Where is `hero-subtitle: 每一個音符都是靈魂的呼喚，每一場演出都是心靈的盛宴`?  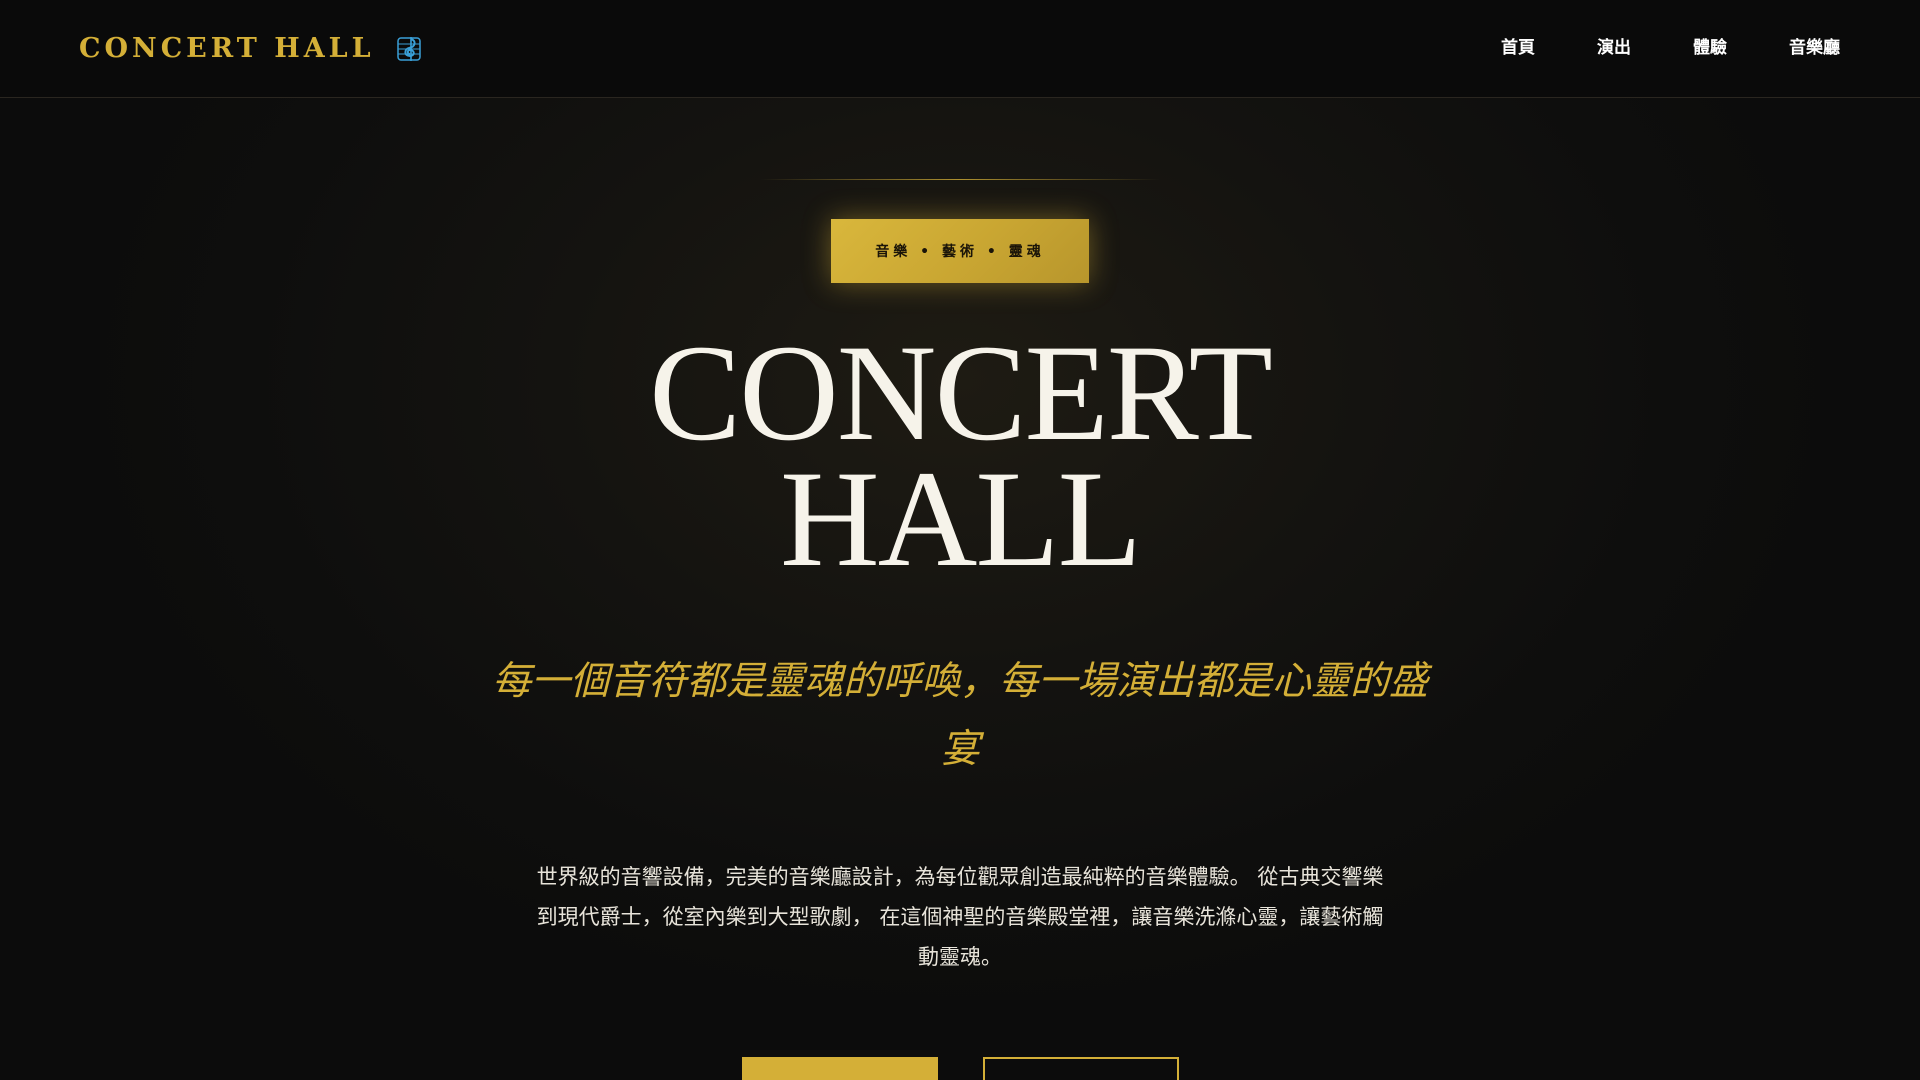 hero-subtitle: 每一個音符都是靈魂的呼喚，每一場演出都是心靈的盛宴 is located at coordinates (959, 715).